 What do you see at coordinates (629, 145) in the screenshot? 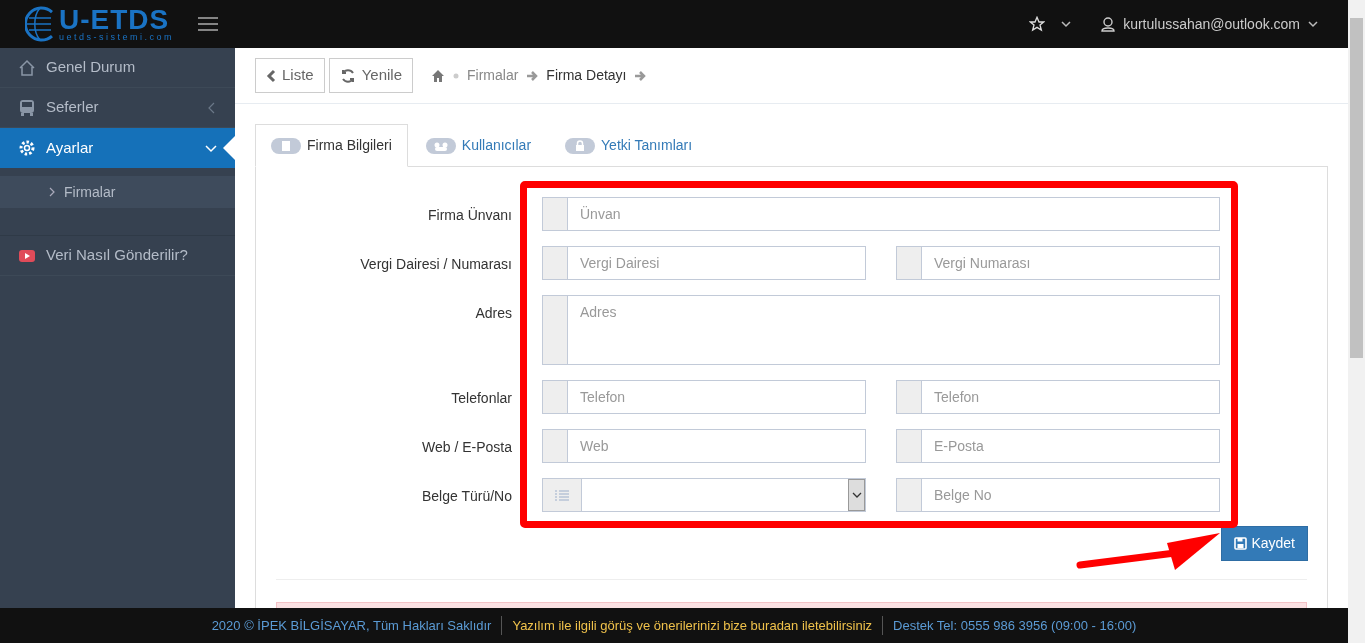
I see `tab: Yetki Tanımları` at bounding box center [629, 145].